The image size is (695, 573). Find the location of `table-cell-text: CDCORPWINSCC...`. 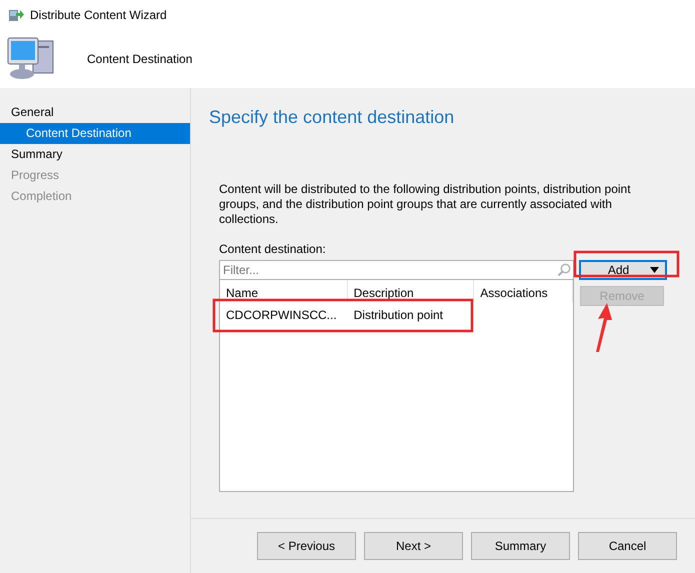

table-cell-text: CDCORPWINSCC... is located at coordinates (281, 315).